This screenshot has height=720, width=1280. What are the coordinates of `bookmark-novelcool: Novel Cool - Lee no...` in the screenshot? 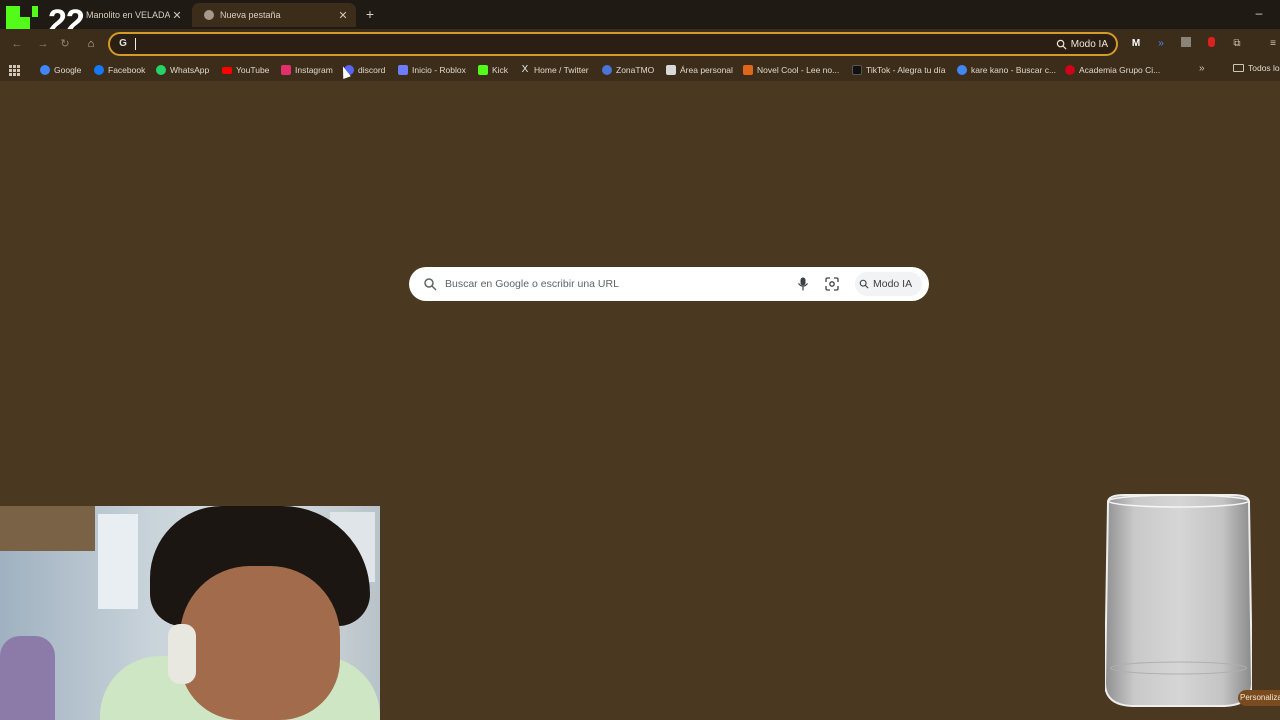 It's located at (791, 70).